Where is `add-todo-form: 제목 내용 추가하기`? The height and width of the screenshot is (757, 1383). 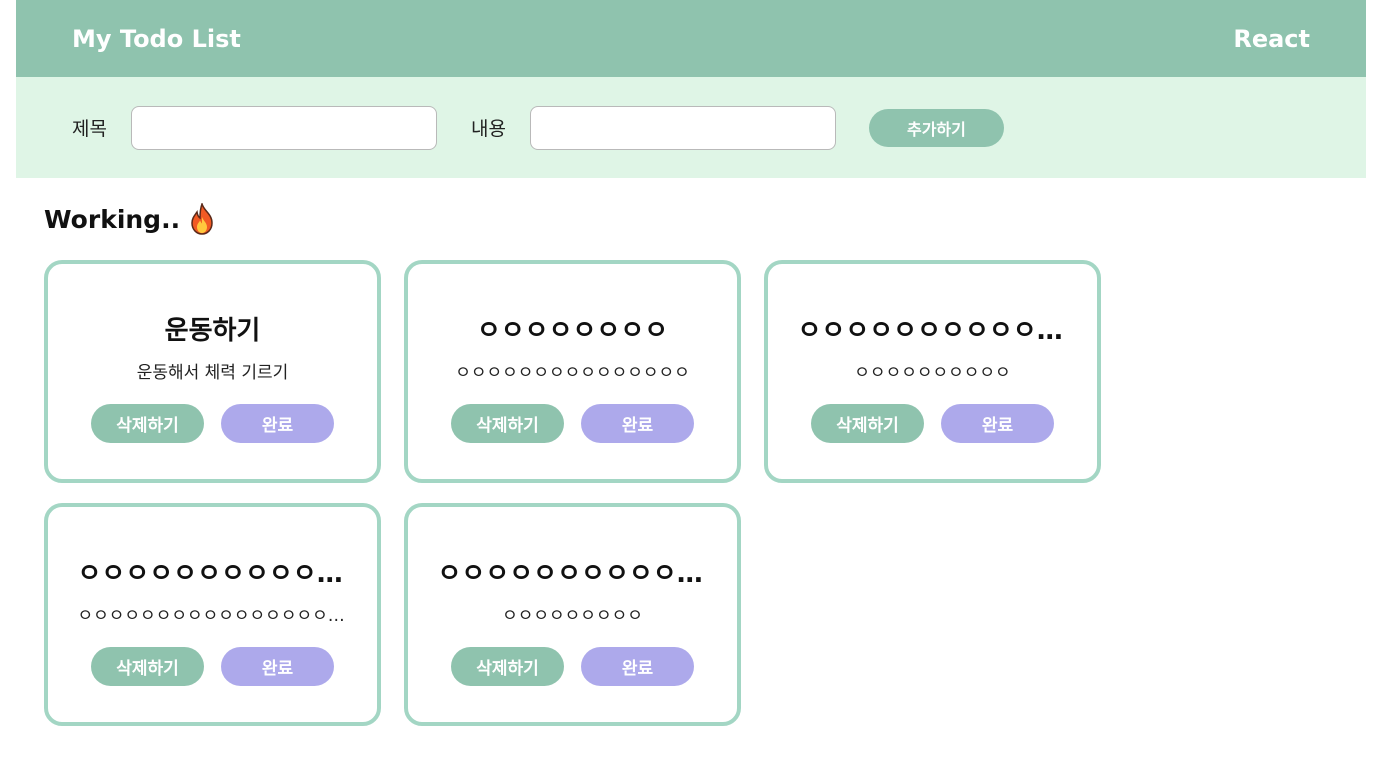
add-todo-form: 제목 내용 추가하기 is located at coordinates (691, 127).